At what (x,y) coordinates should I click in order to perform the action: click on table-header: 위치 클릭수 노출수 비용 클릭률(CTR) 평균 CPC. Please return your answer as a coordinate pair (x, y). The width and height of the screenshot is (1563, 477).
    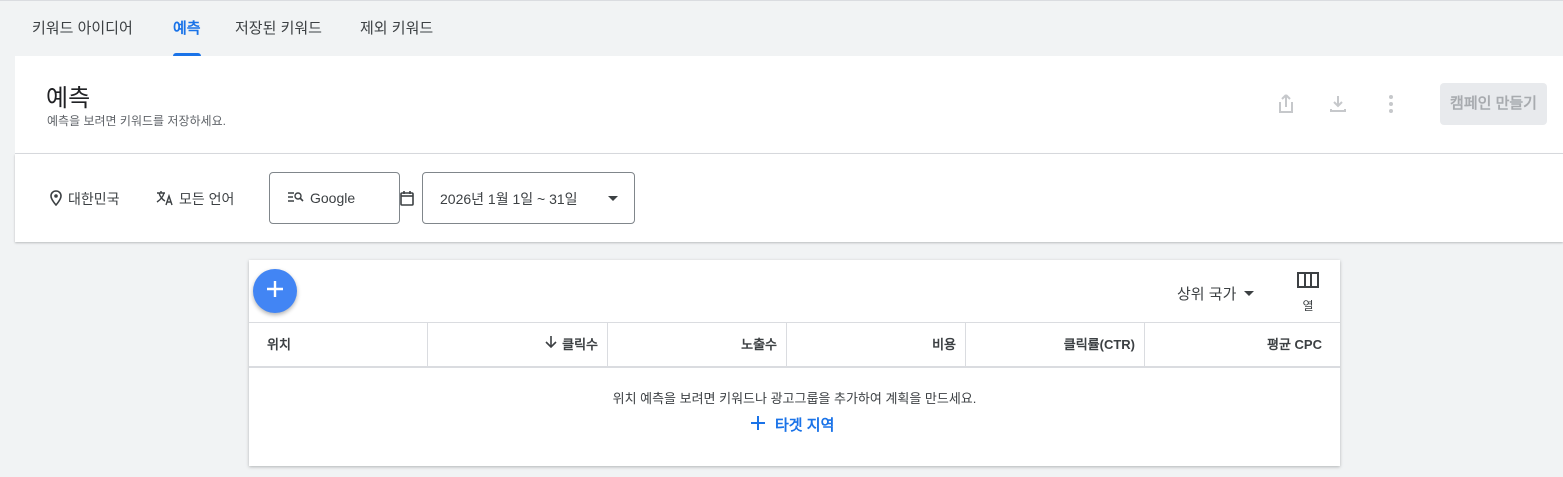
    Looking at the image, I should click on (794, 345).